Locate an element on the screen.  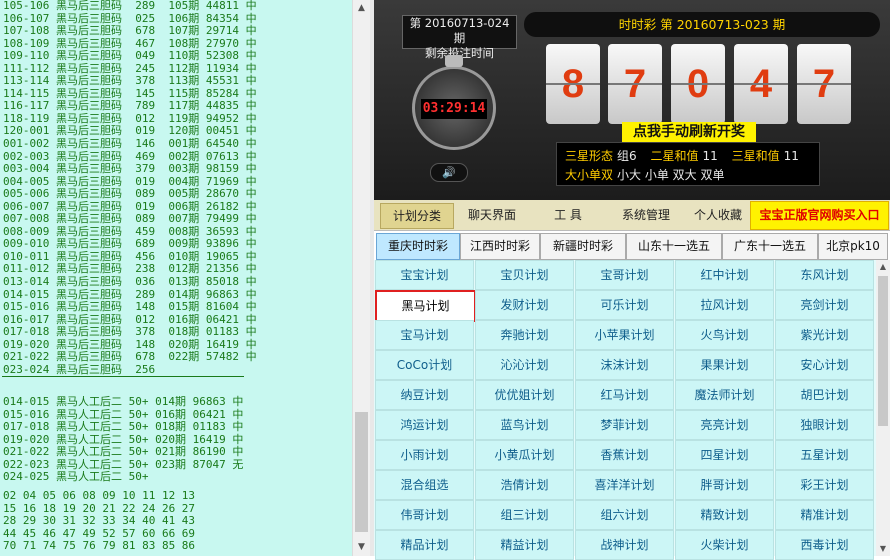
stats-row-2: 大小单双 小大 小单 双大 双单 is located at coordinates (649, 174).